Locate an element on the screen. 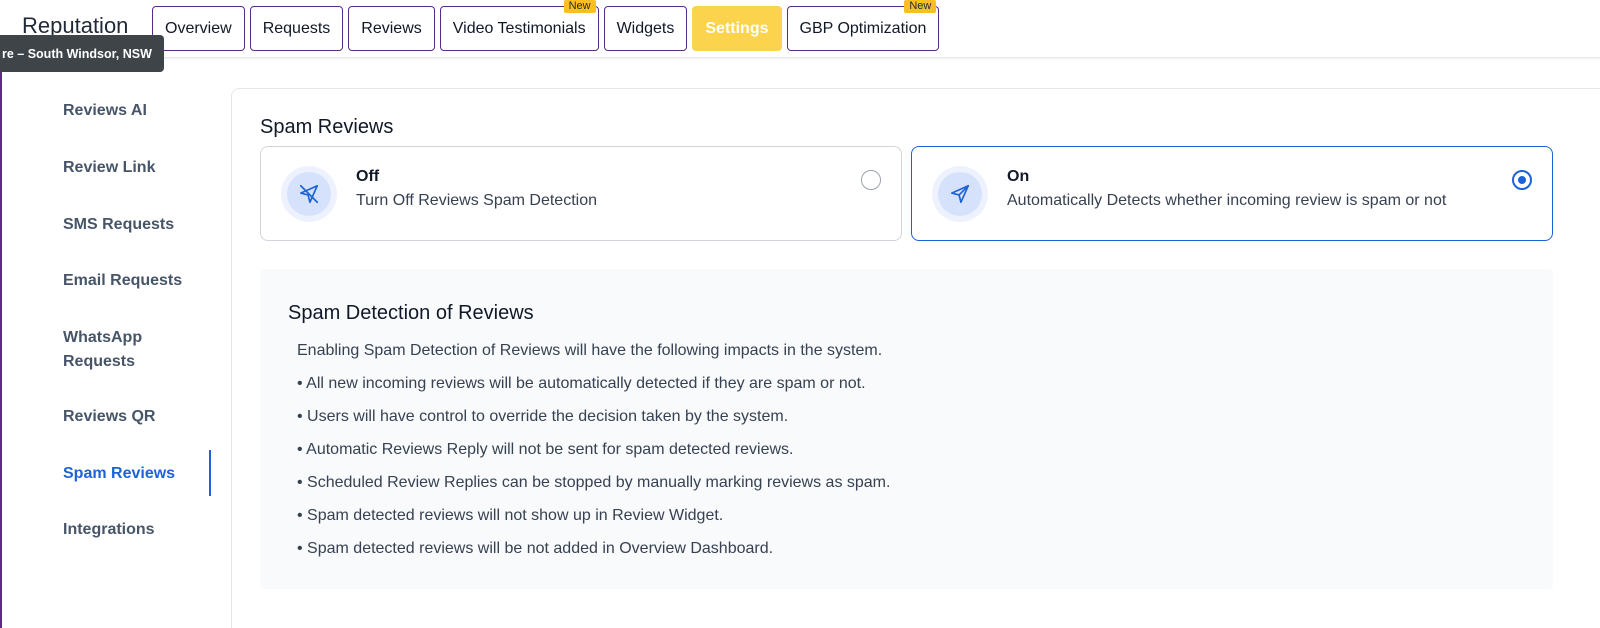 This screenshot has height=628, width=1600. tab-reviews: Reviews is located at coordinates (391, 28).